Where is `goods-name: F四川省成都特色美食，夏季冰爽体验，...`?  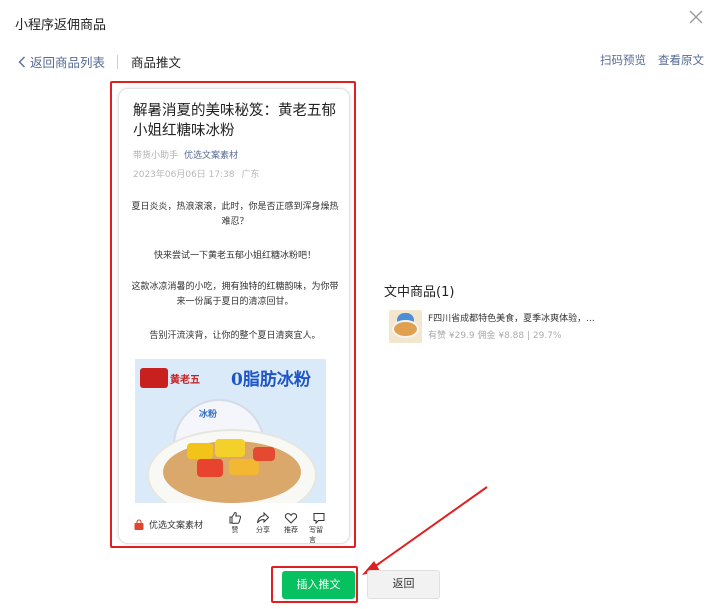
goods-name: F四川省成都特色美食，夏季冰爽体验，... is located at coordinates (511, 319).